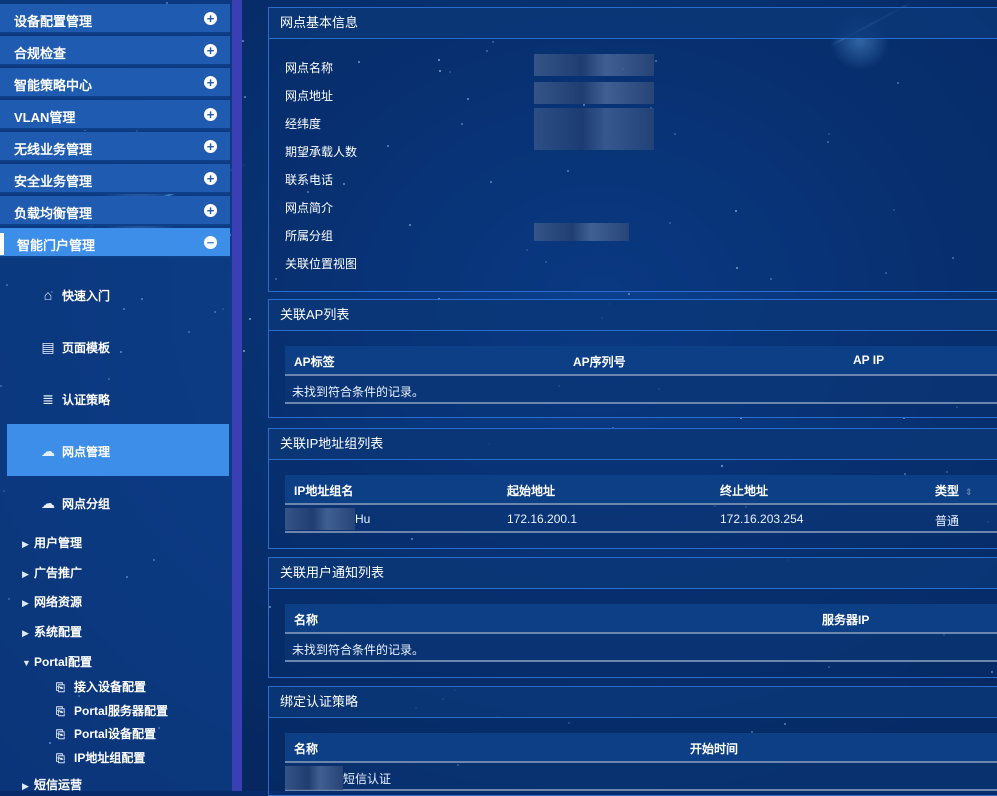 Image resolution: width=997 pixels, height=796 pixels. What do you see at coordinates (48, 451) in the screenshot?
I see `cloud-icon: ☁` at bounding box center [48, 451].